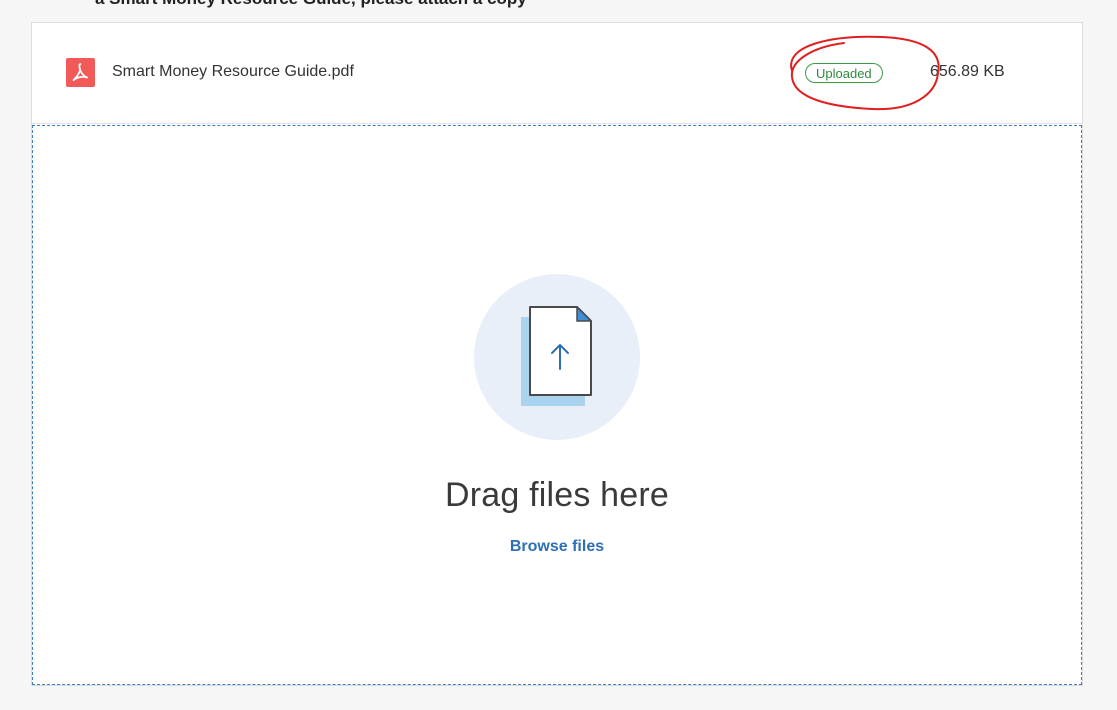 The height and width of the screenshot is (710, 1117). I want to click on status-badge: Uploaded, so click(844, 73).